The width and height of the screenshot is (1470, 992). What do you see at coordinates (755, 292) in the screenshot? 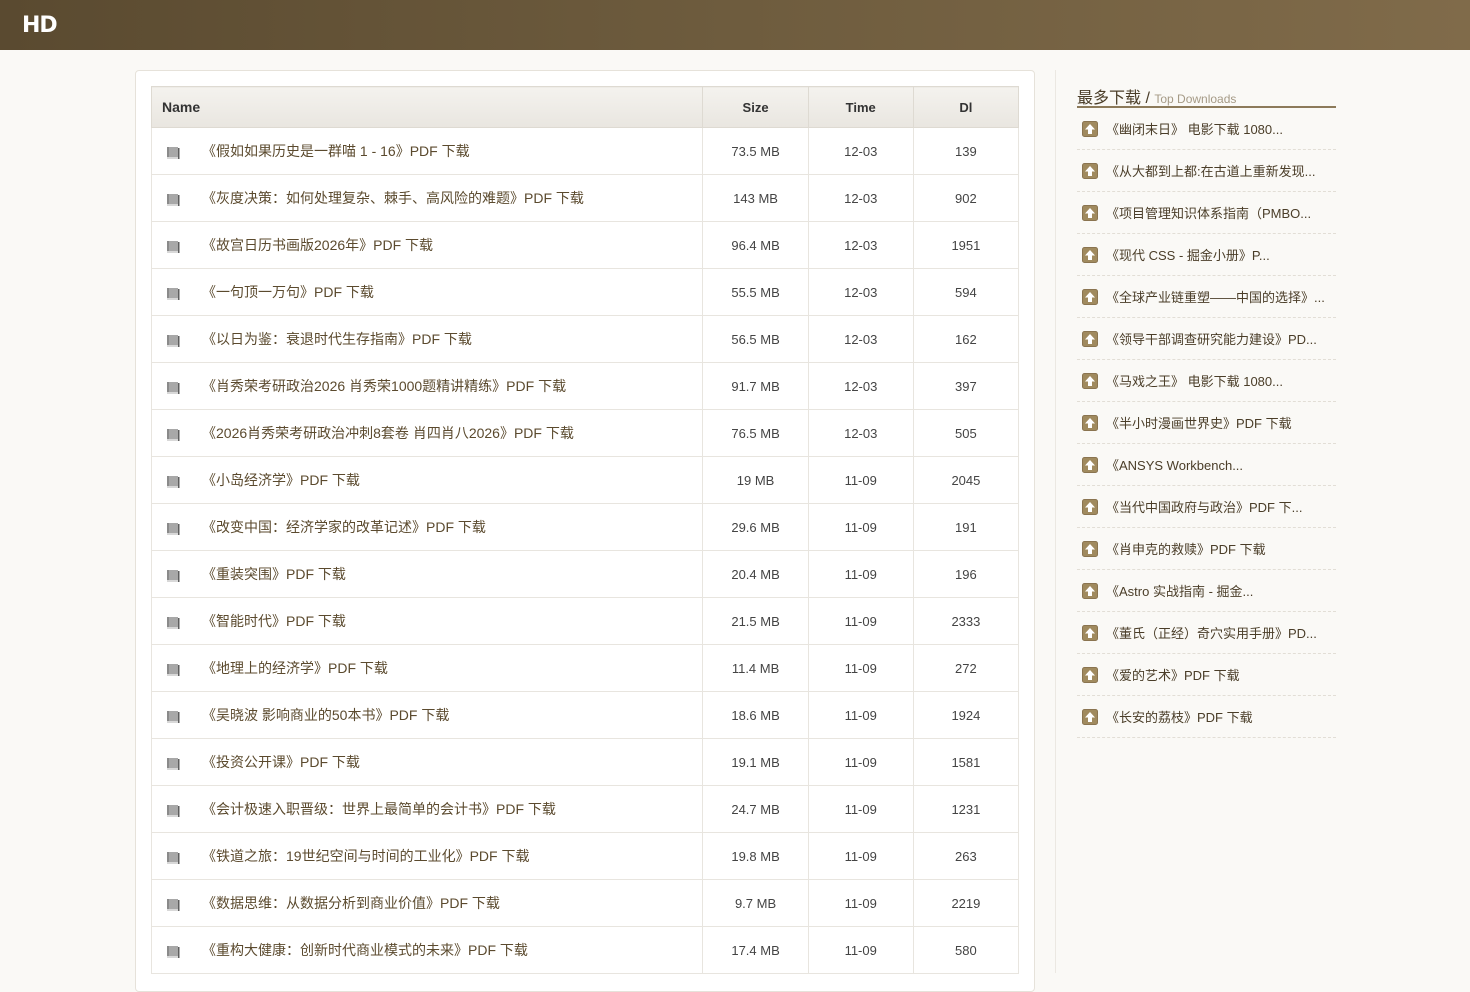
I see `file-size-cell: 55.5 MB` at bounding box center [755, 292].